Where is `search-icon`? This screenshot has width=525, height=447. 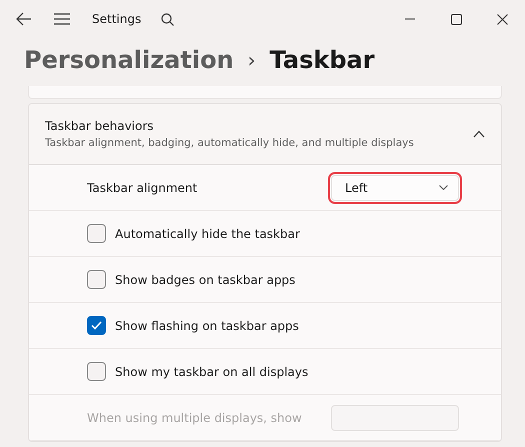 search-icon is located at coordinates (167, 19).